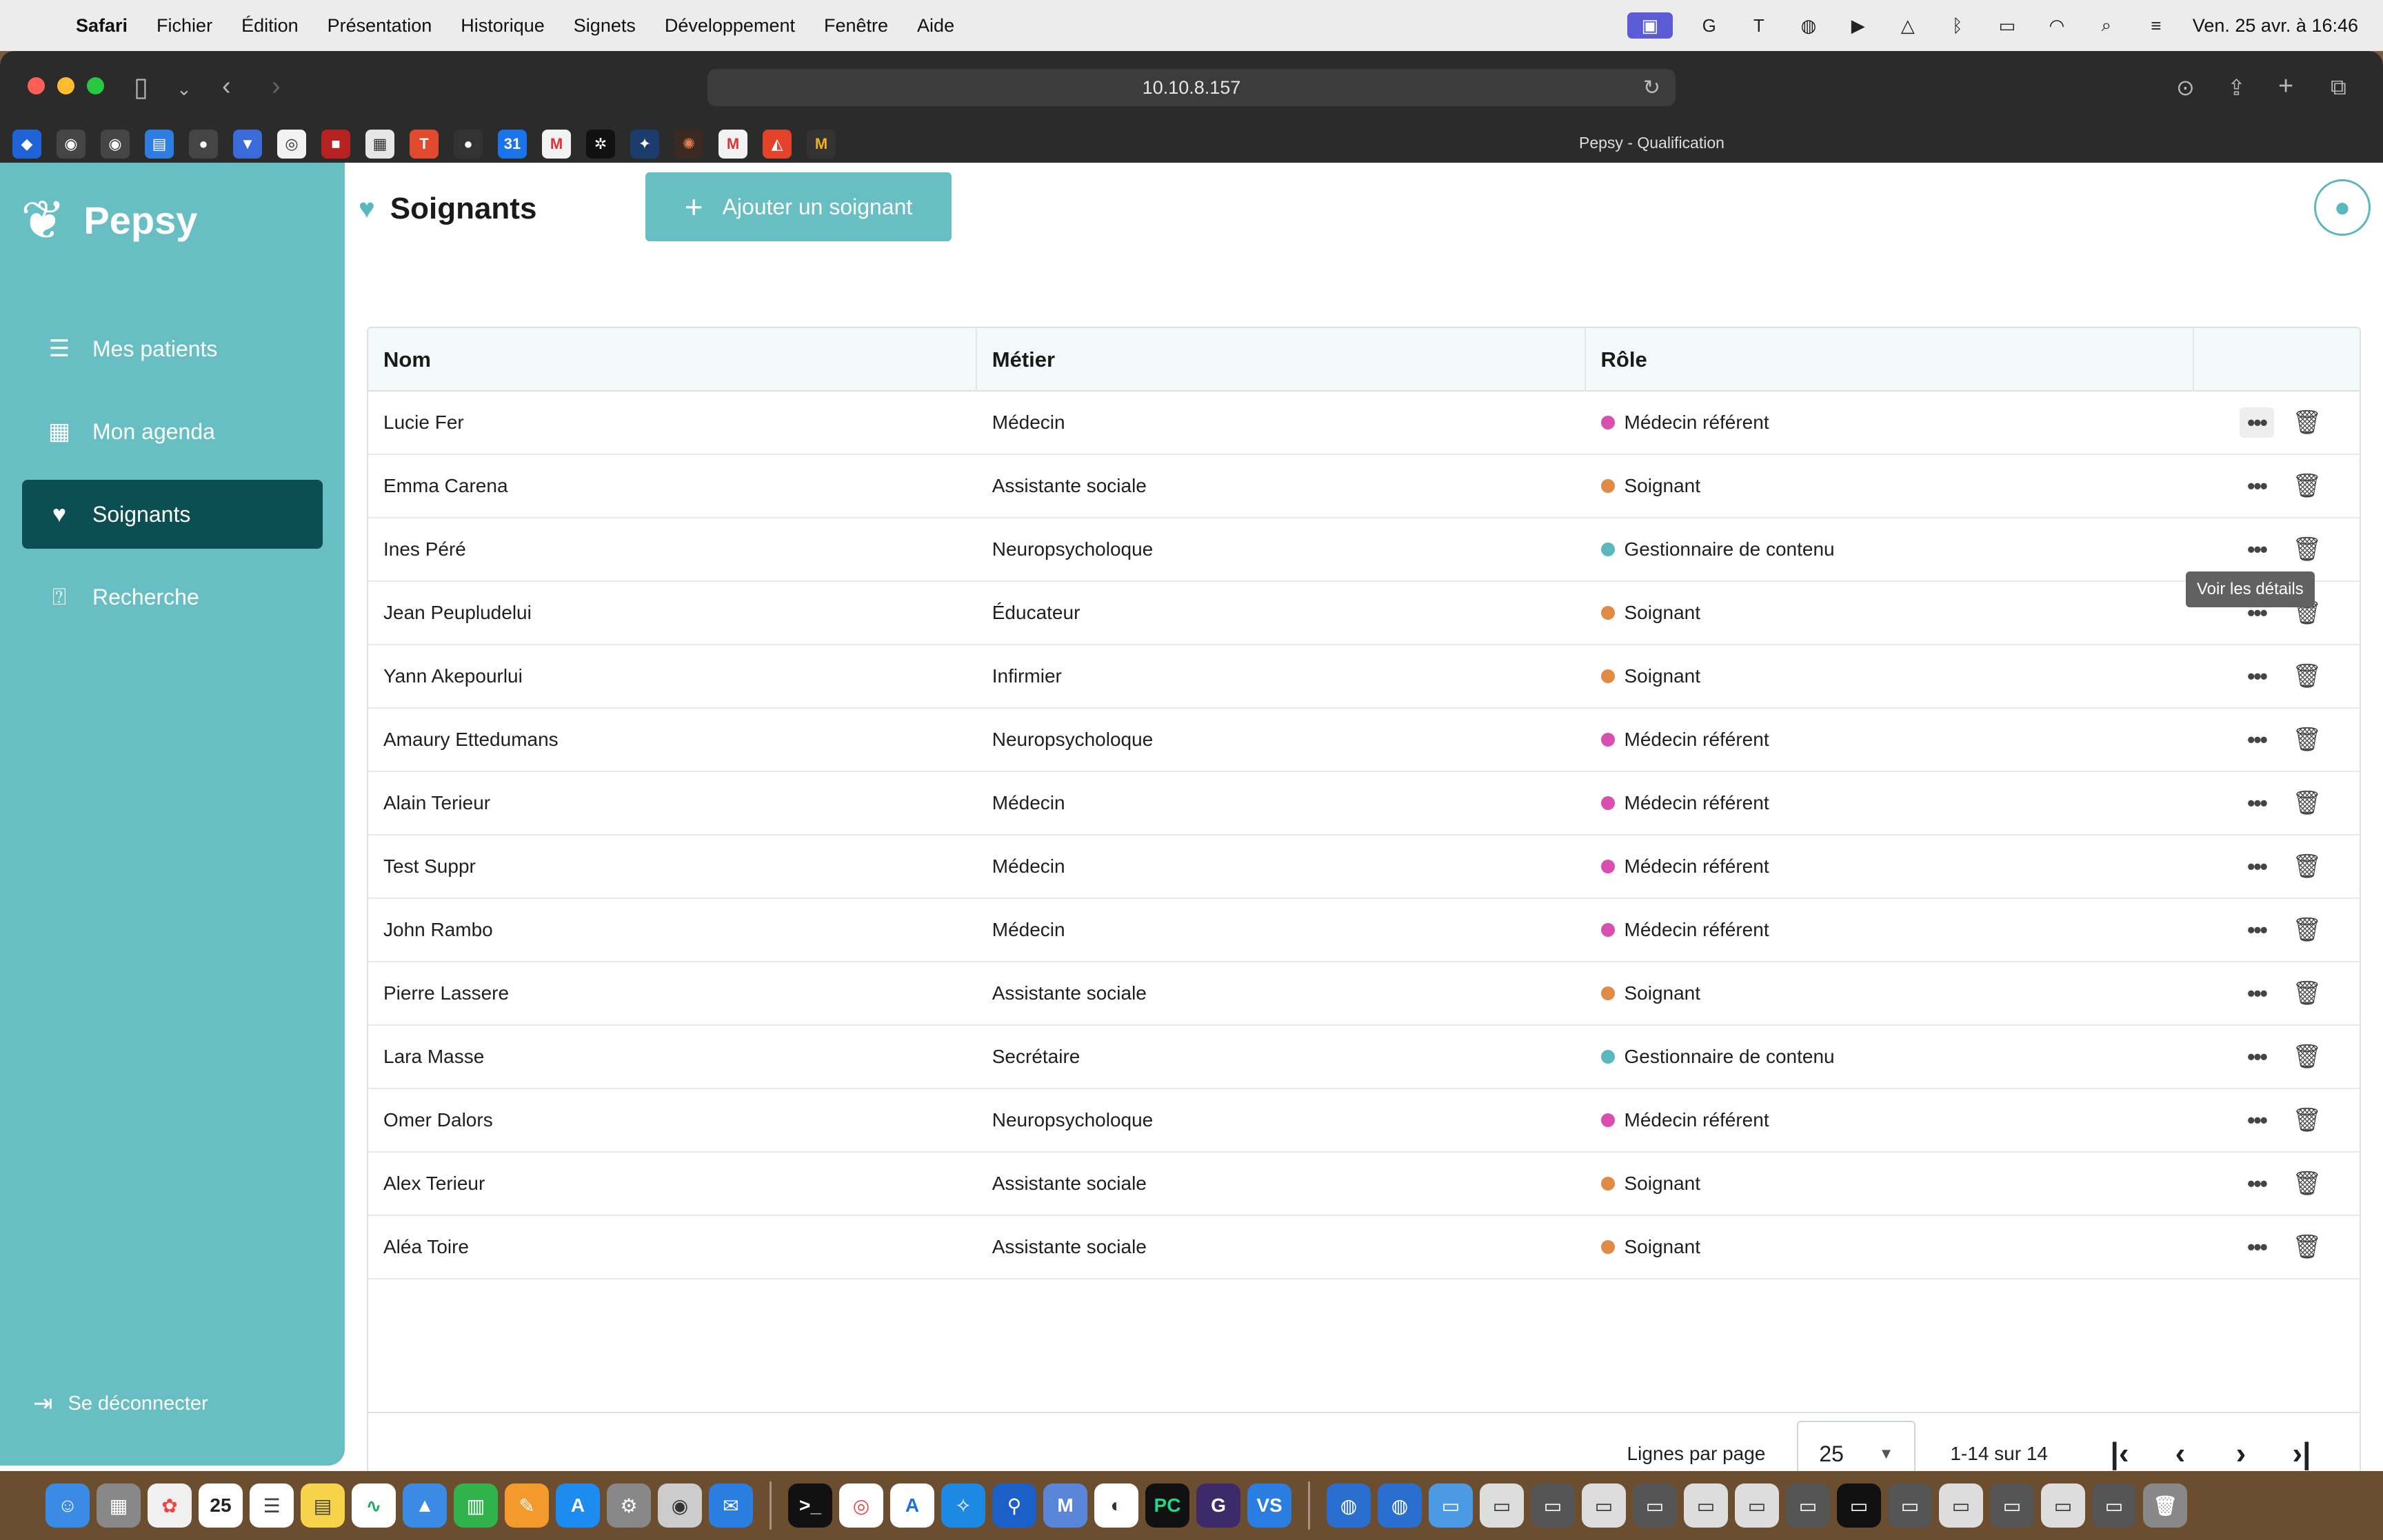 This screenshot has height=1540, width=2383. Describe the element at coordinates (605, 26) in the screenshot. I see `menu-signets: Signets` at that location.